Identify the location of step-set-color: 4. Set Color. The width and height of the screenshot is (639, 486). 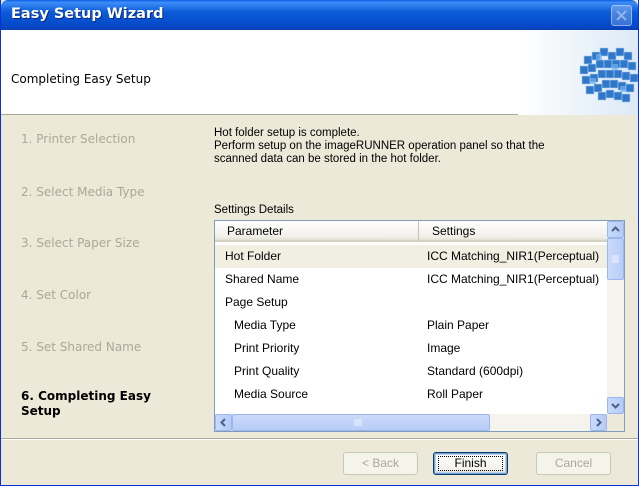
(56, 295).